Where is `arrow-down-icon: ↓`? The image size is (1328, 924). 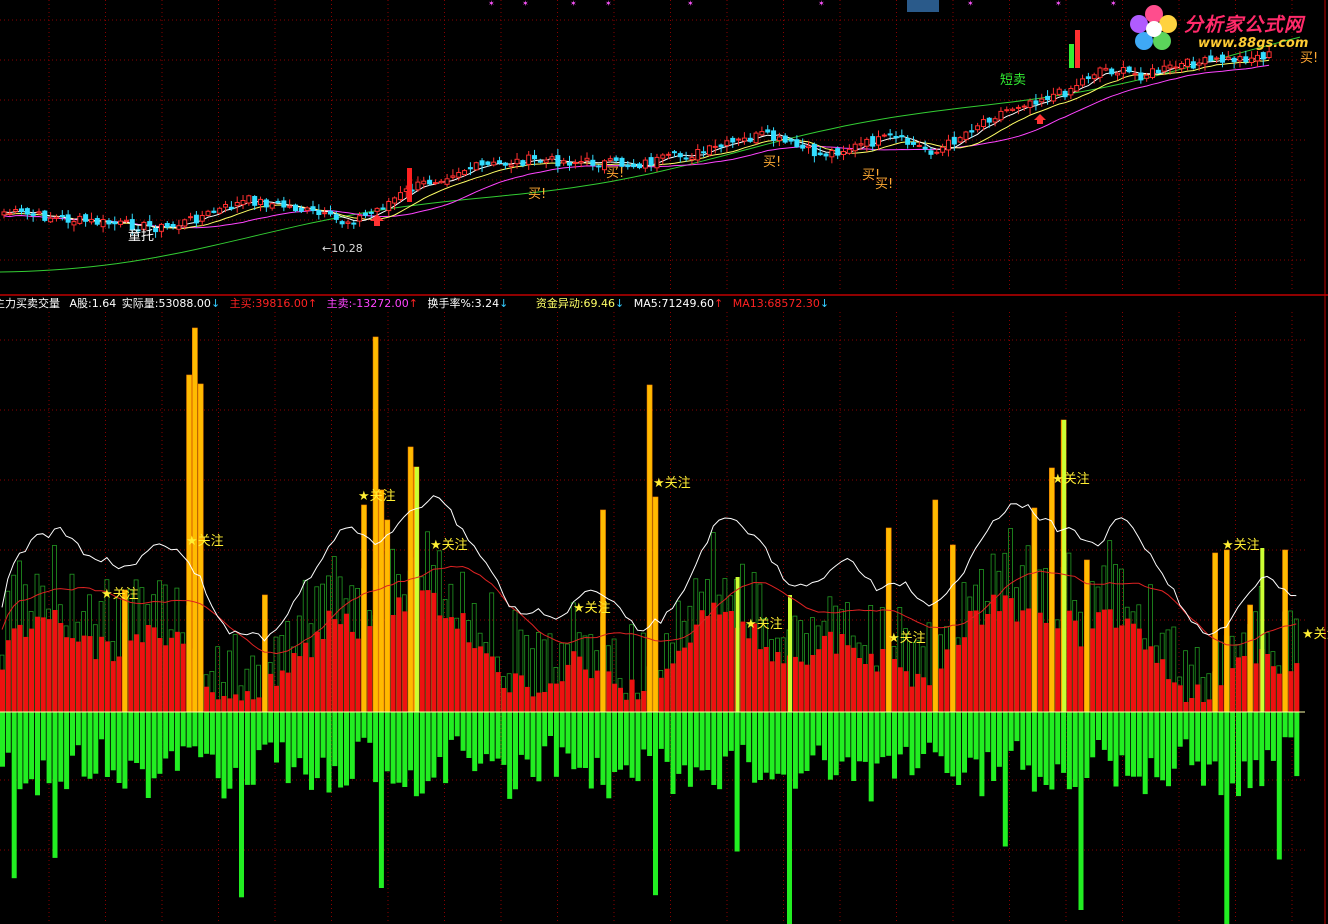
arrow-down-icon: ↓ is located at coordinates (504, 303).